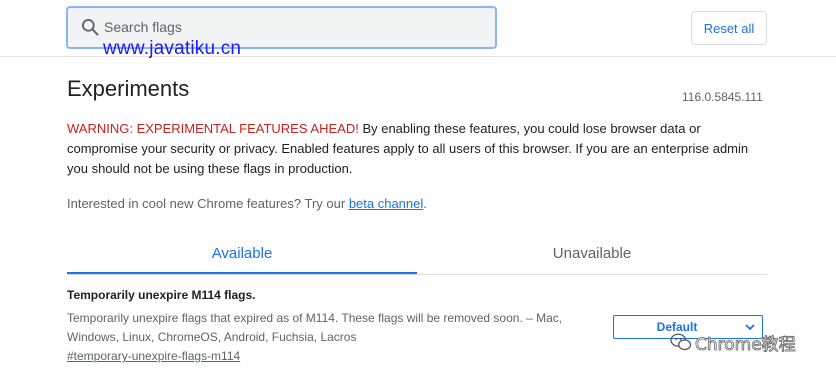 This screenshot has width=836, height=376. Describe the element at coordinates (722, 97) in the screenshot. I see `version-label: 116.0.5845.111` at that location.